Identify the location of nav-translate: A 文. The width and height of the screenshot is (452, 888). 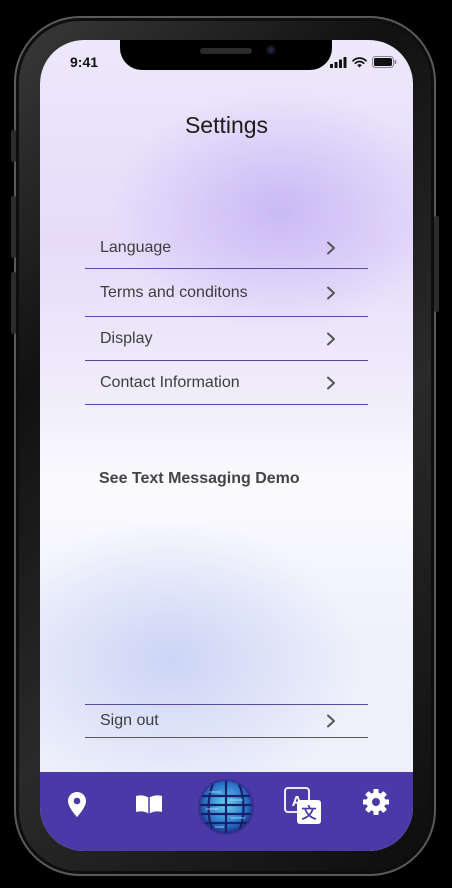
(303, 806).